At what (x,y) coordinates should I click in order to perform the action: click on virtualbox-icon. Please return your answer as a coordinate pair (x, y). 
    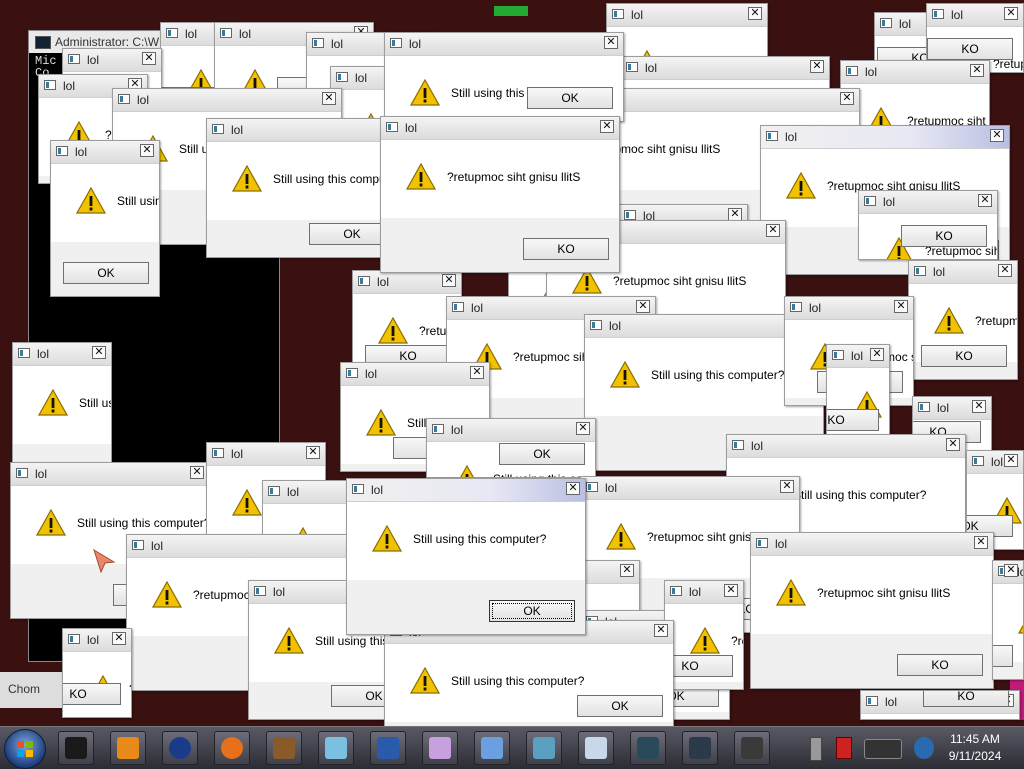
    Looking at the image, I should click on (284, 748).